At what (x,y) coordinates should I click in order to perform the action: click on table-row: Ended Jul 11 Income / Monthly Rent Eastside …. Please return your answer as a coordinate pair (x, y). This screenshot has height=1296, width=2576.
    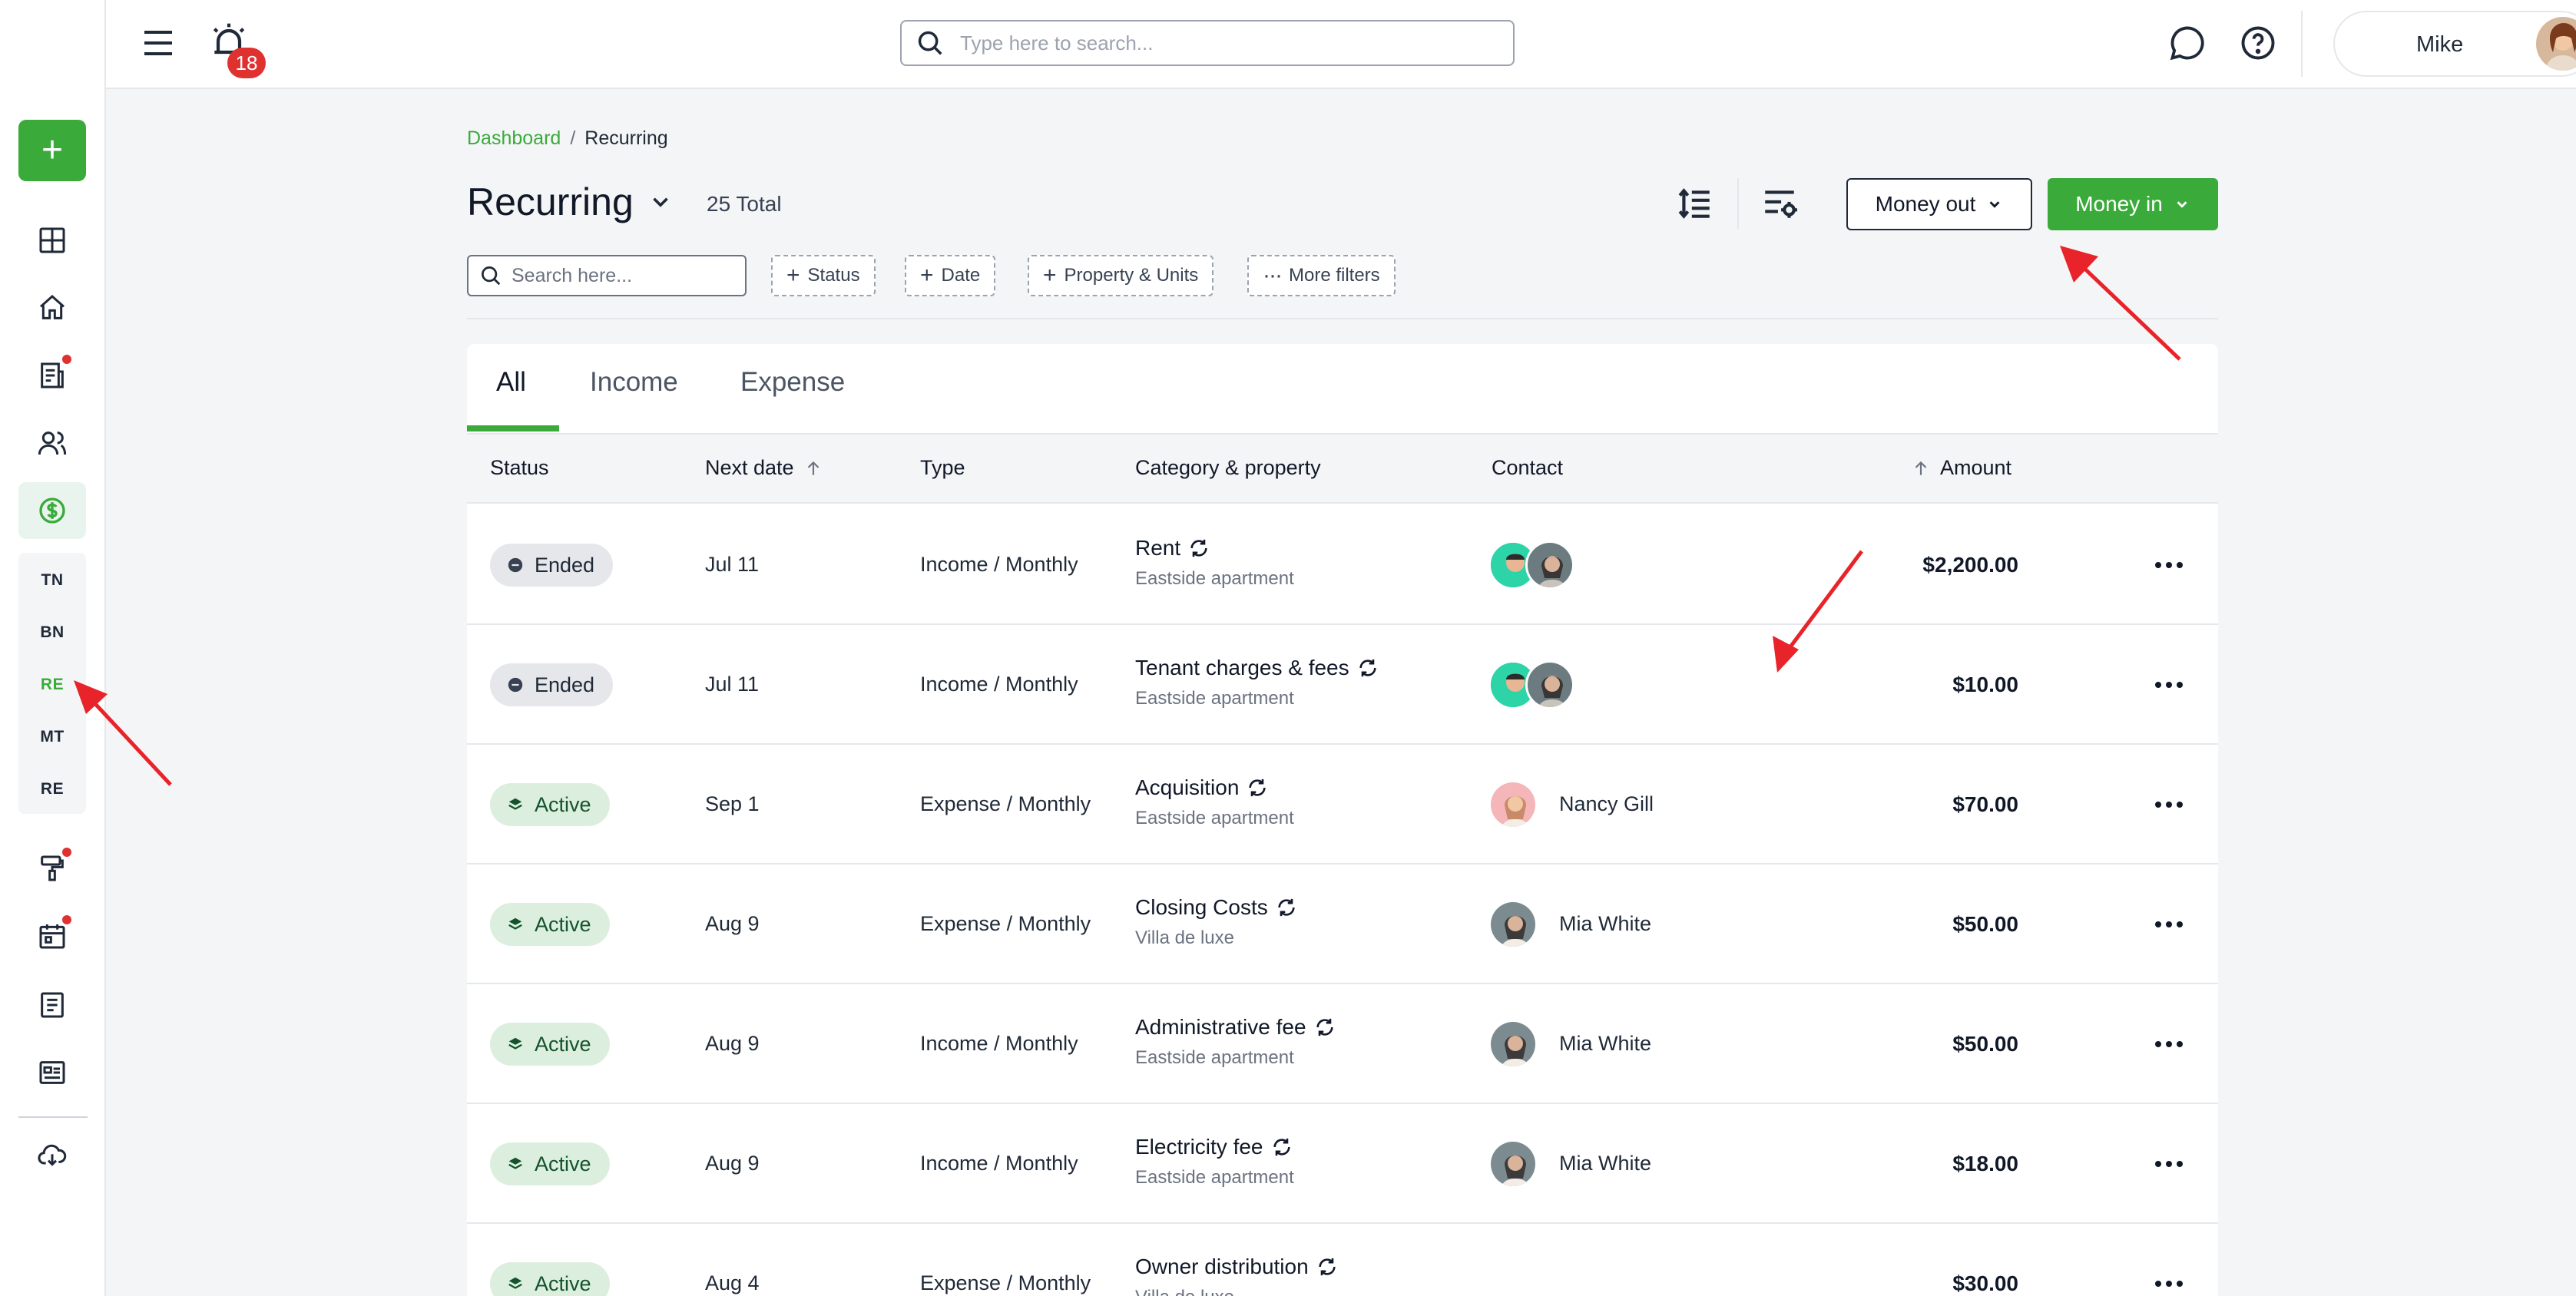
    Looking at the image, I should click on (1342, 565).